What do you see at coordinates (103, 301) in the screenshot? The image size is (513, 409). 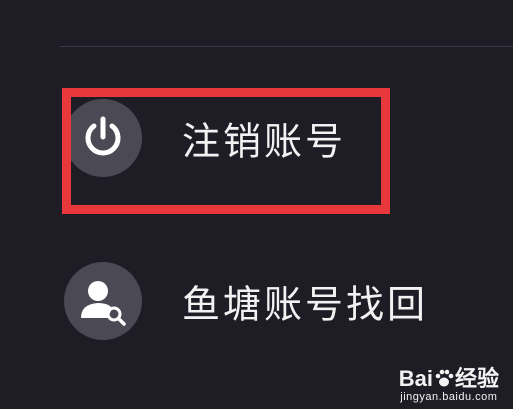 I see `user-search-icon` at bounding box center [103, 301].